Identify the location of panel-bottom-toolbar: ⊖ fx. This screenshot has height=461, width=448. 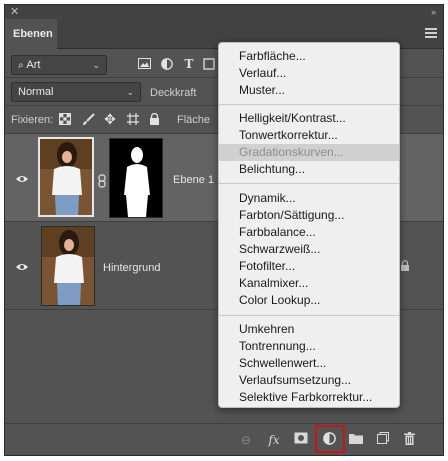
(224, 439).